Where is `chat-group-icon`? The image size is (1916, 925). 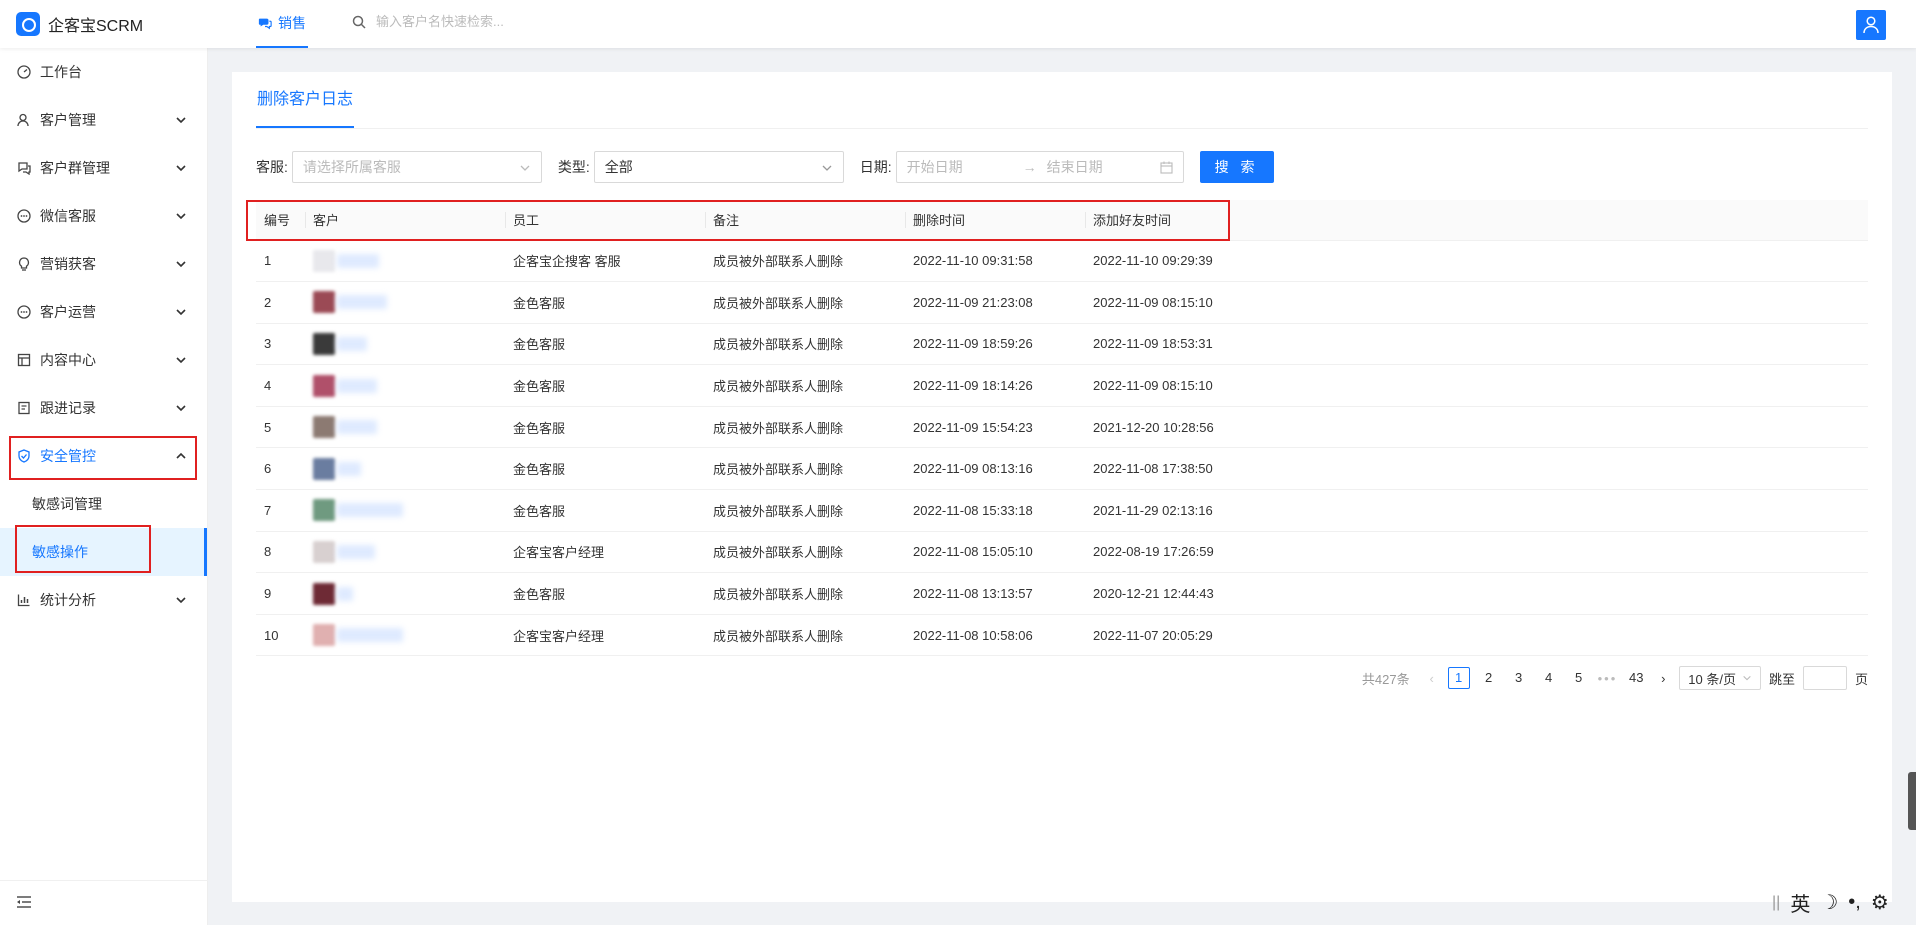 chat-group-icon is located at coordinates (24, 168).